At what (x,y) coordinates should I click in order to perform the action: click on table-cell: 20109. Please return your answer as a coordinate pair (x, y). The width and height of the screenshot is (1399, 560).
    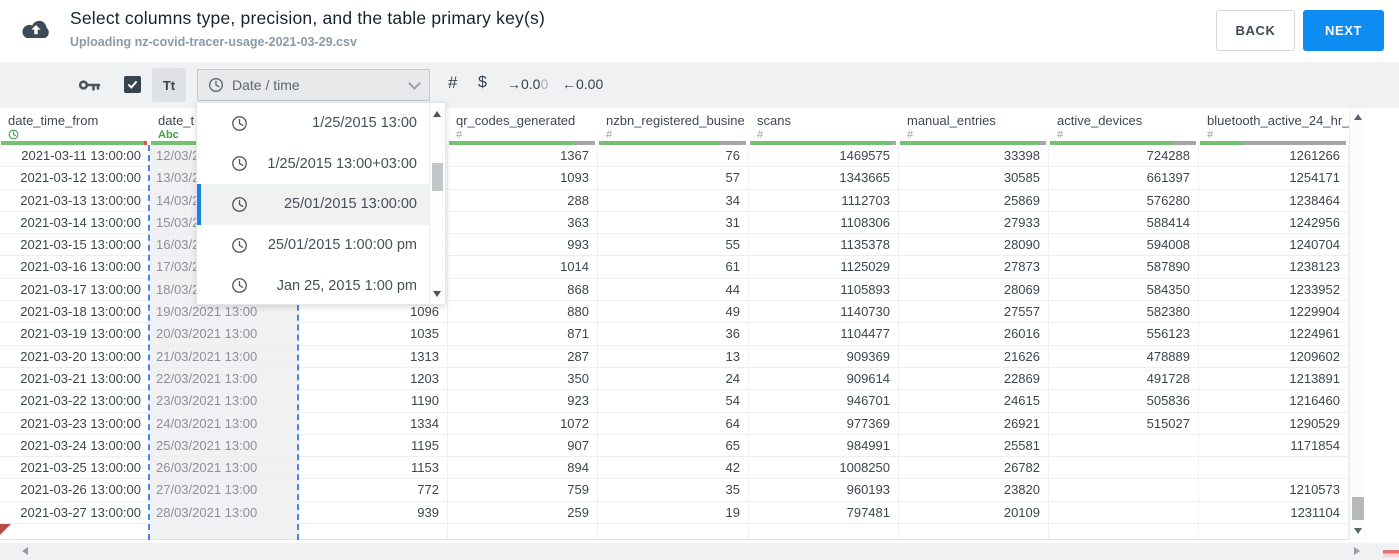
    Looking at the image, I should click on (974, 513).